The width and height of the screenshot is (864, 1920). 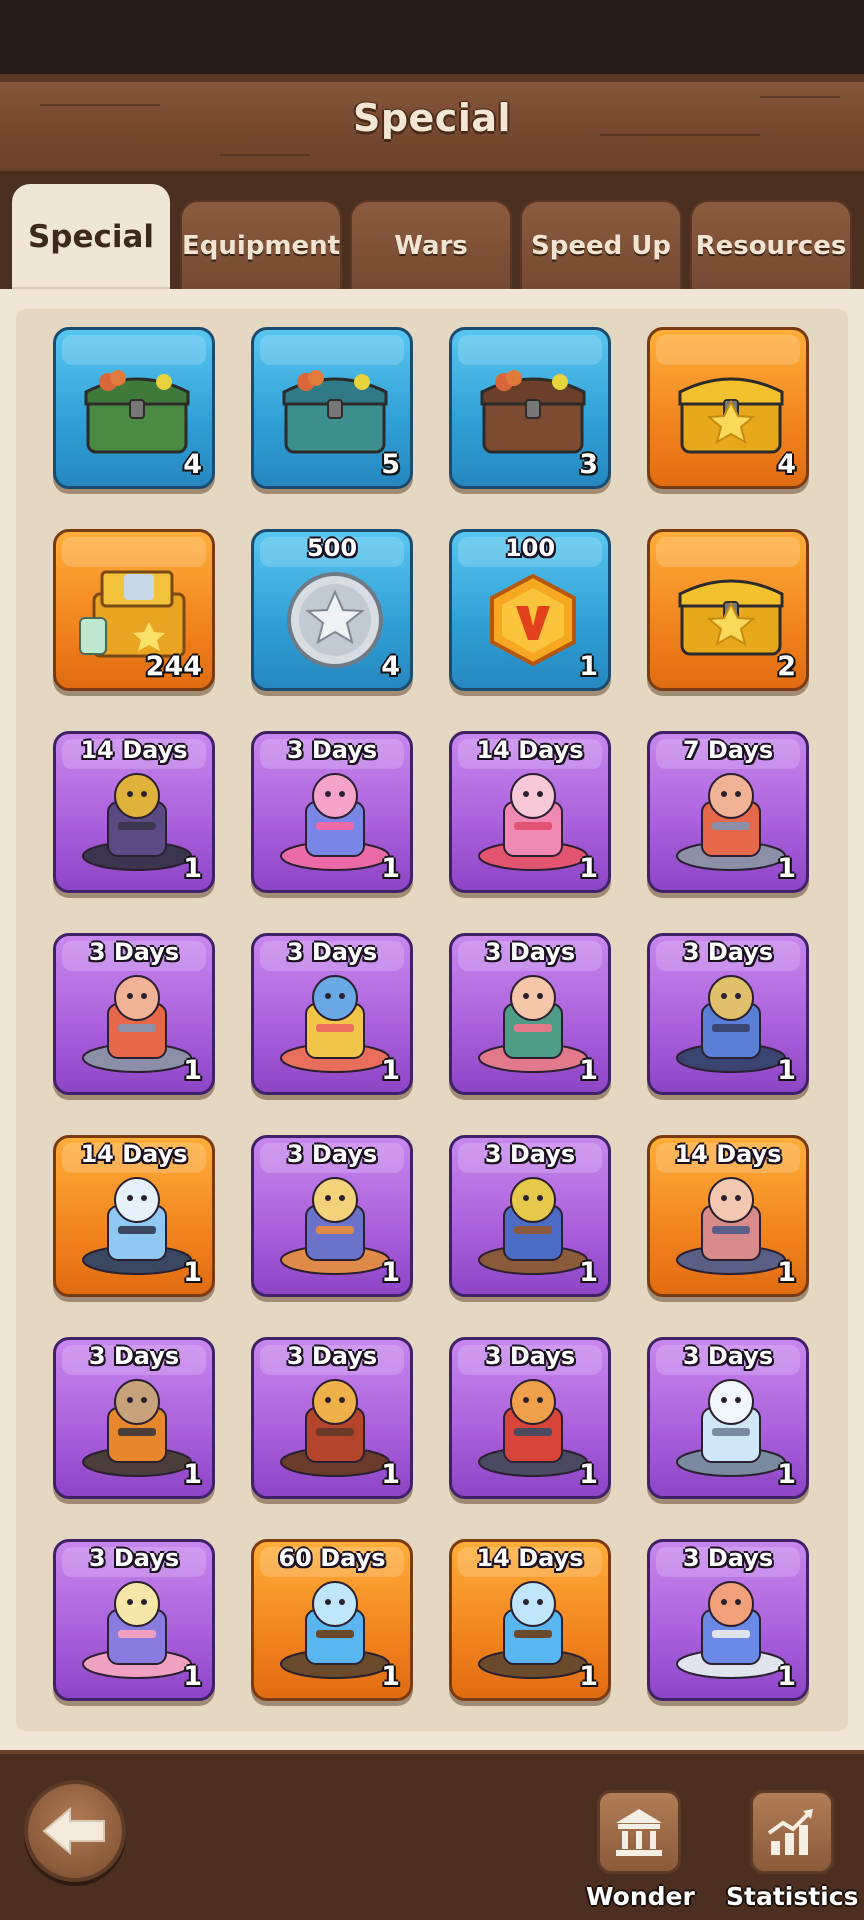 I want to click on statistics-label: Statistics, so click(x=792, y=1896).